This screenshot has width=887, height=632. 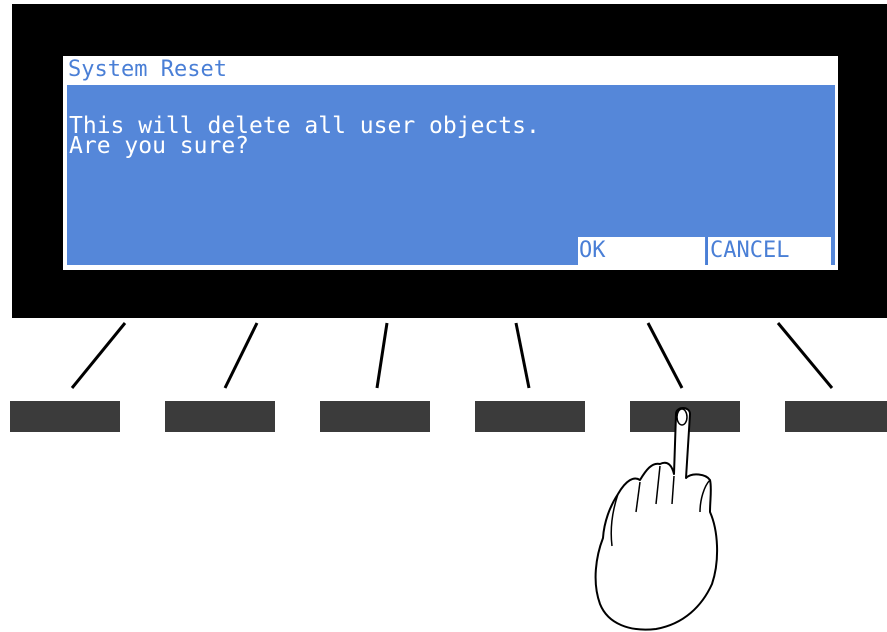 What do you see at coordinates (452, 355) in the screenshot?
I see `softkey-connector-lines` at bounding box center [452, 355].